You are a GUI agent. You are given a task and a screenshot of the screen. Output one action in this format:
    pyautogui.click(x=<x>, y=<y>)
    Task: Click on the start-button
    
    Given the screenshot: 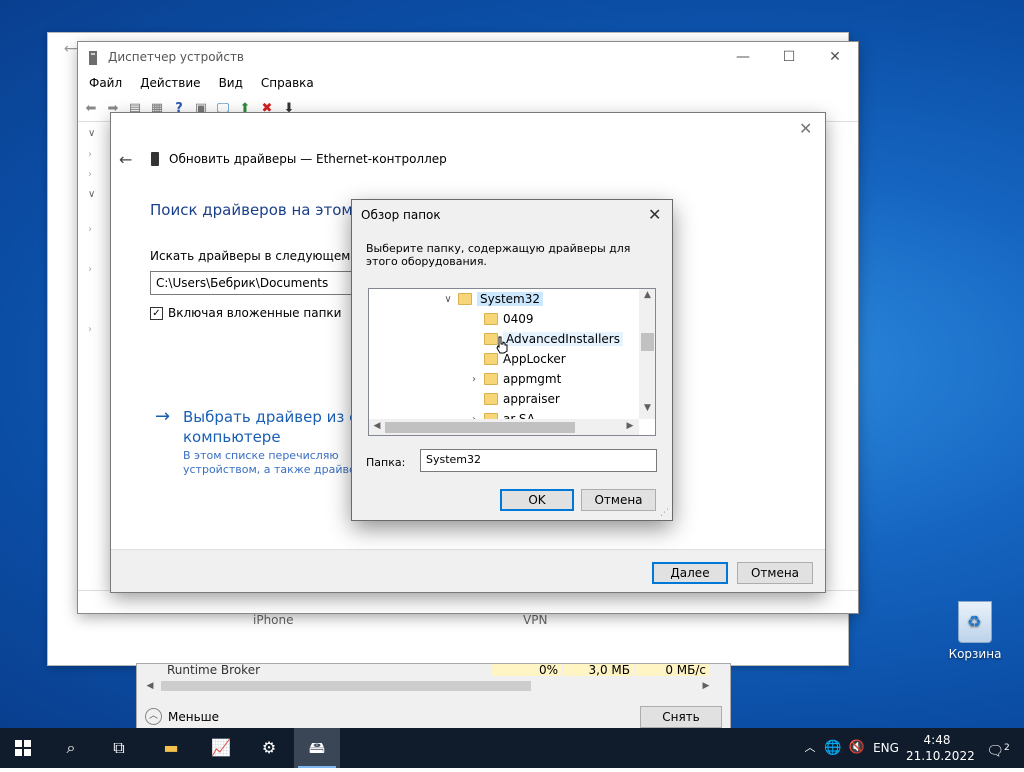 What is the action you would take?
    pyautogui.click(x=23, y=748)
    